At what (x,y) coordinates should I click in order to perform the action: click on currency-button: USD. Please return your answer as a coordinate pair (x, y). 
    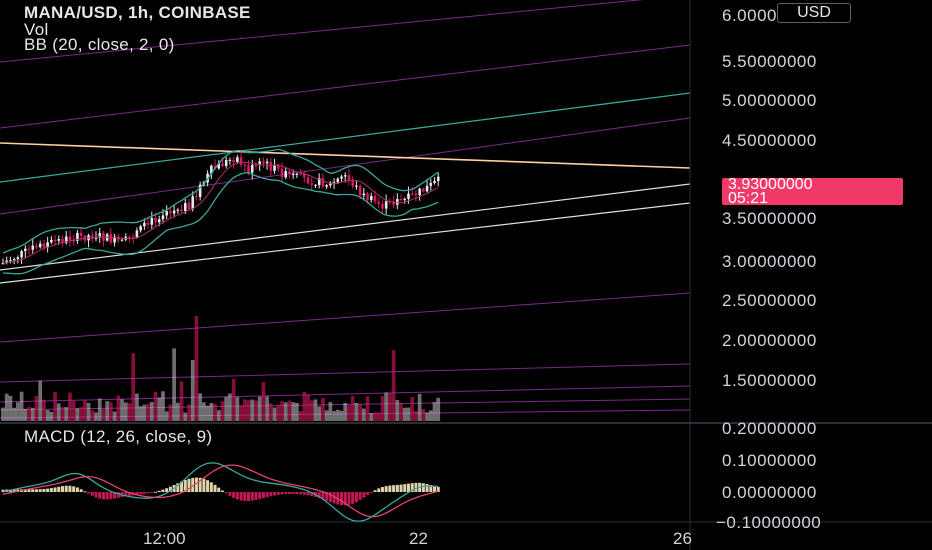
    Looking at the image, I should click on (814, 13).